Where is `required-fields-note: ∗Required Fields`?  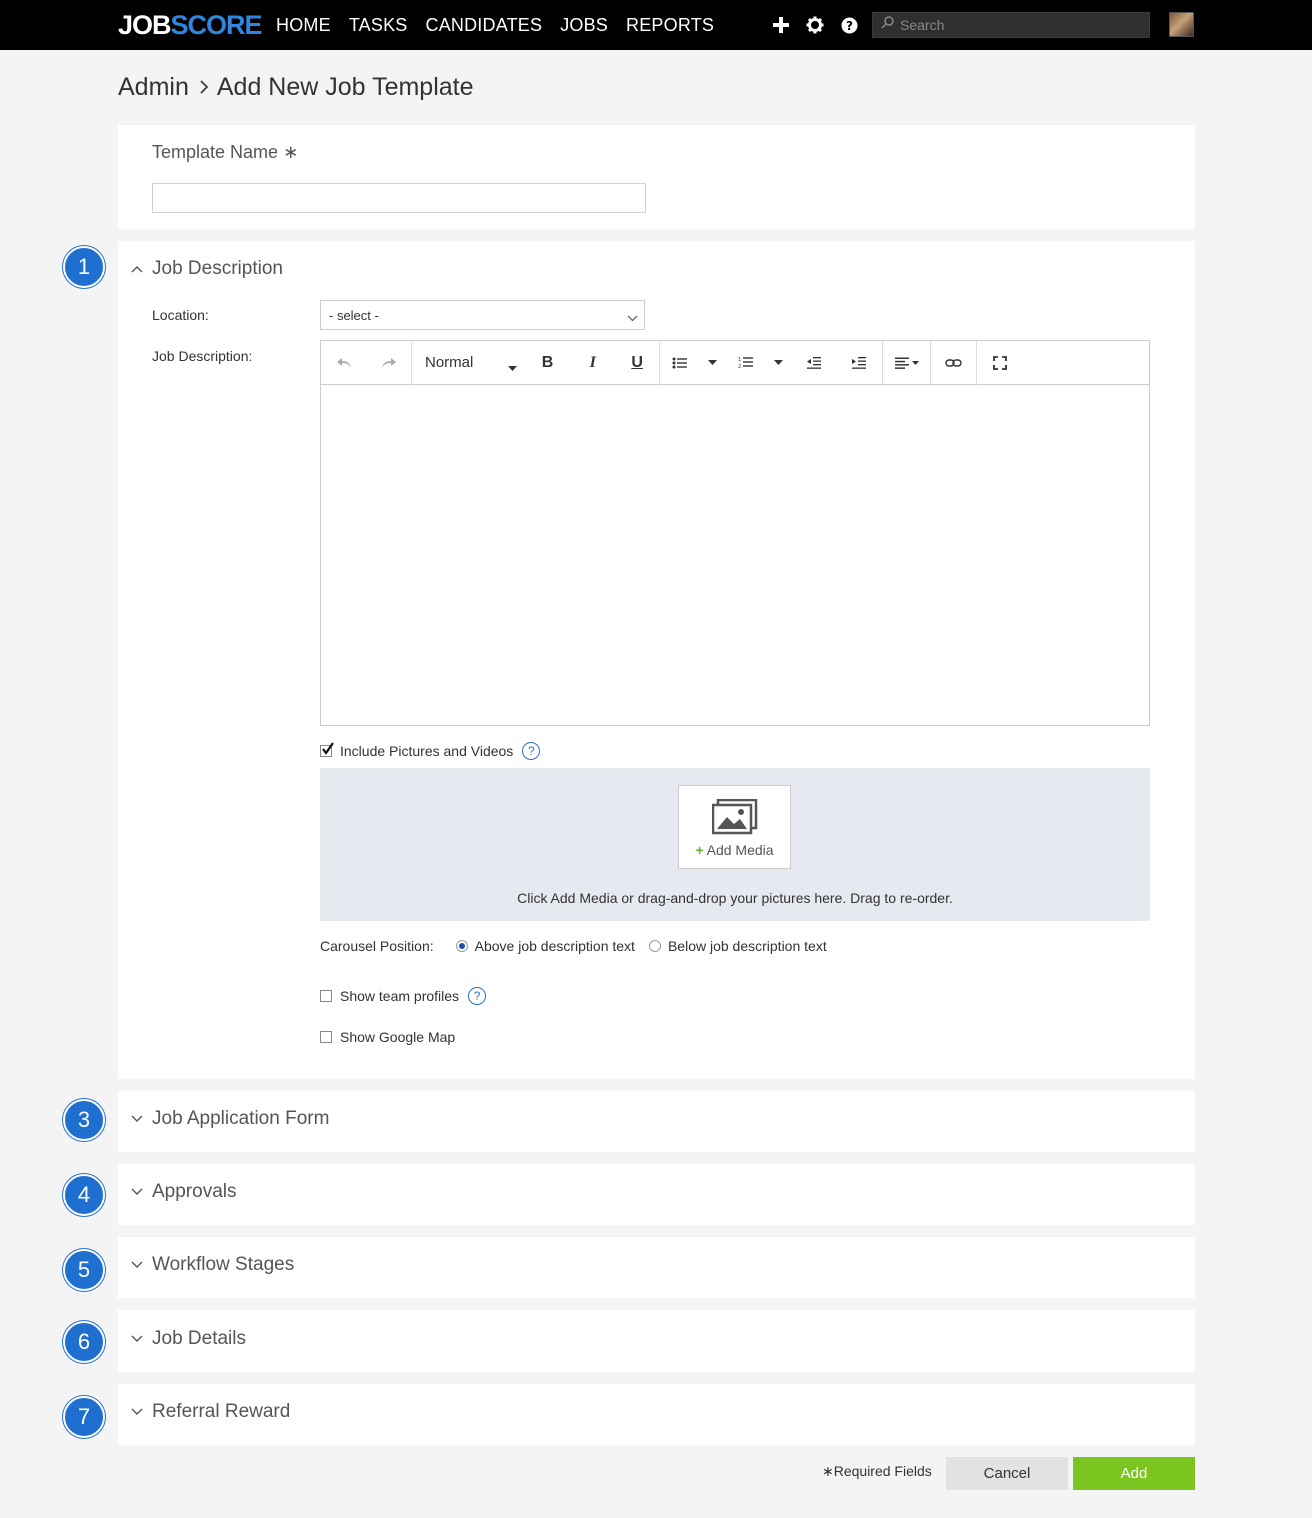
required-fields-note: ∗Required Fields is located at coordinates (877, 1471).